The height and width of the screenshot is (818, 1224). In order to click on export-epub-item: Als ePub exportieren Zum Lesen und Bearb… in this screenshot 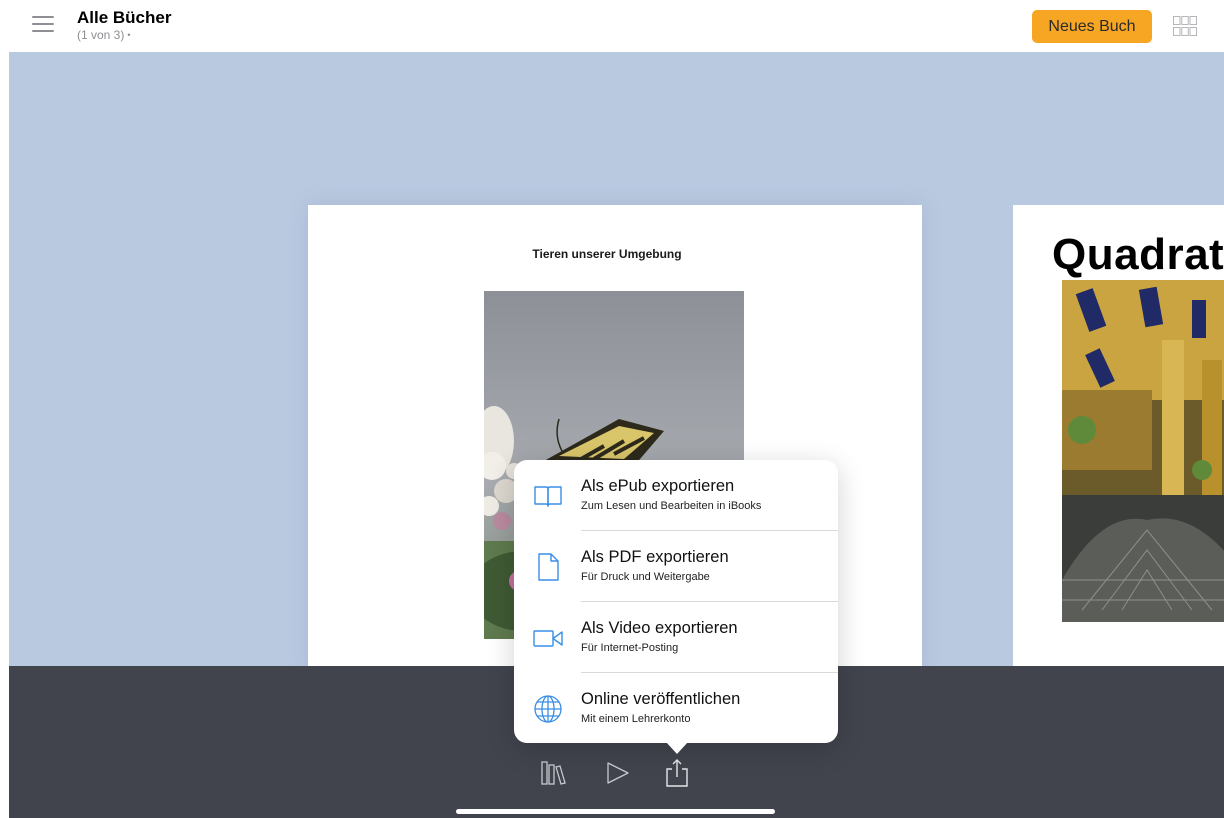, I will do `click(676, 495)`.